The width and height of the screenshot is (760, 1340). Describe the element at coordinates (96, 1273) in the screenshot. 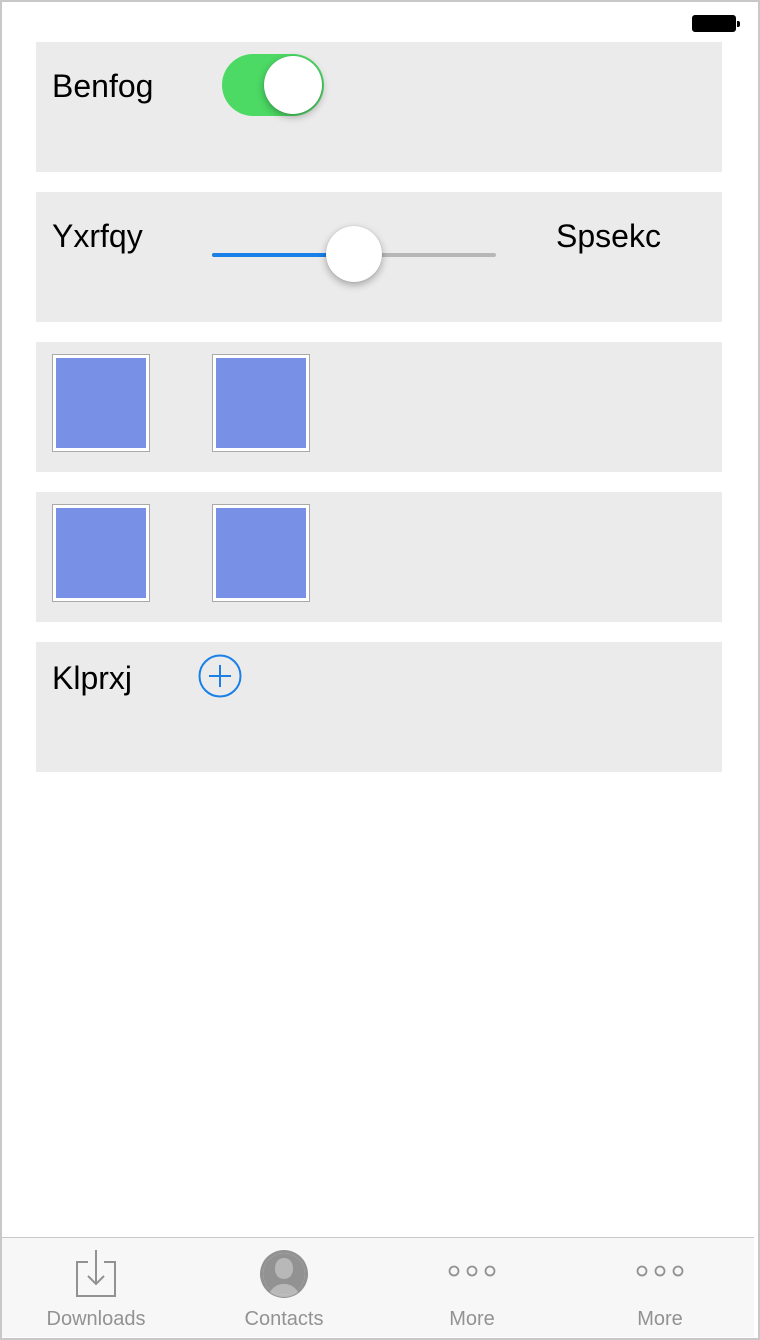

I see `downloads-icon` at that location.